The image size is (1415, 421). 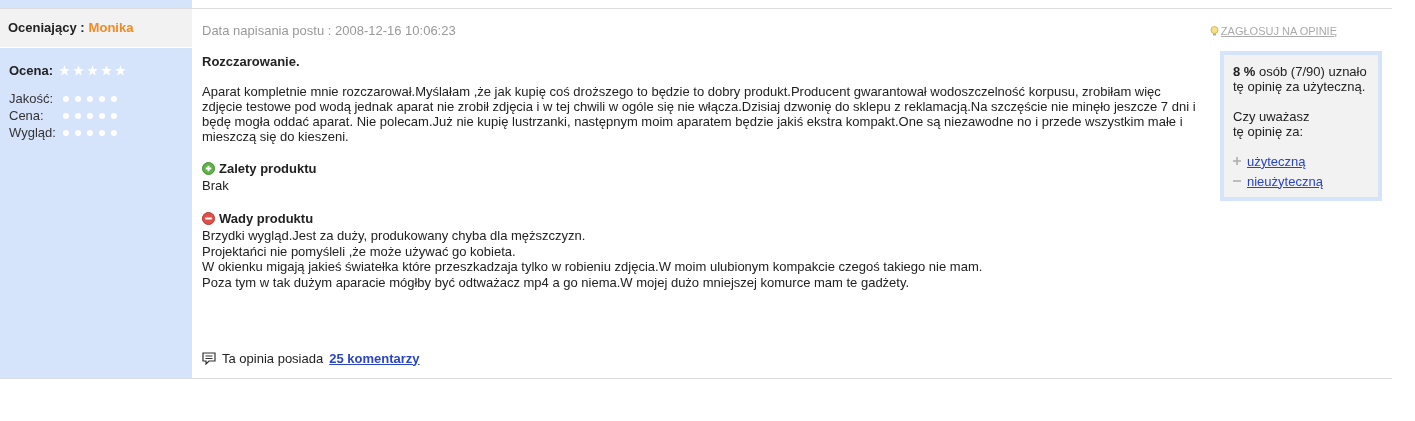 What do you see at coordinates (359, 251) in the screenshot?
I see `section-line: Projektańci nie pomyśleli ,że może używać go kobieta.` at bounding box center [359, 251].